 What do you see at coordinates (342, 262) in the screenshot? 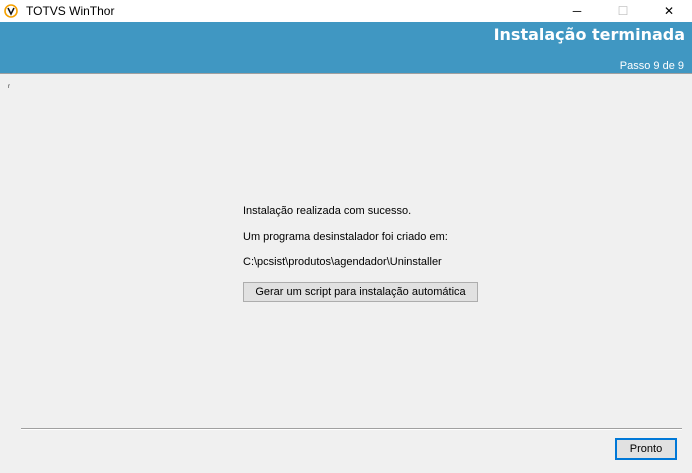
I see `uninstaller-path: C:\pcsist\produtos\agendador\Uninstaller` at bounding box center [342, 262].